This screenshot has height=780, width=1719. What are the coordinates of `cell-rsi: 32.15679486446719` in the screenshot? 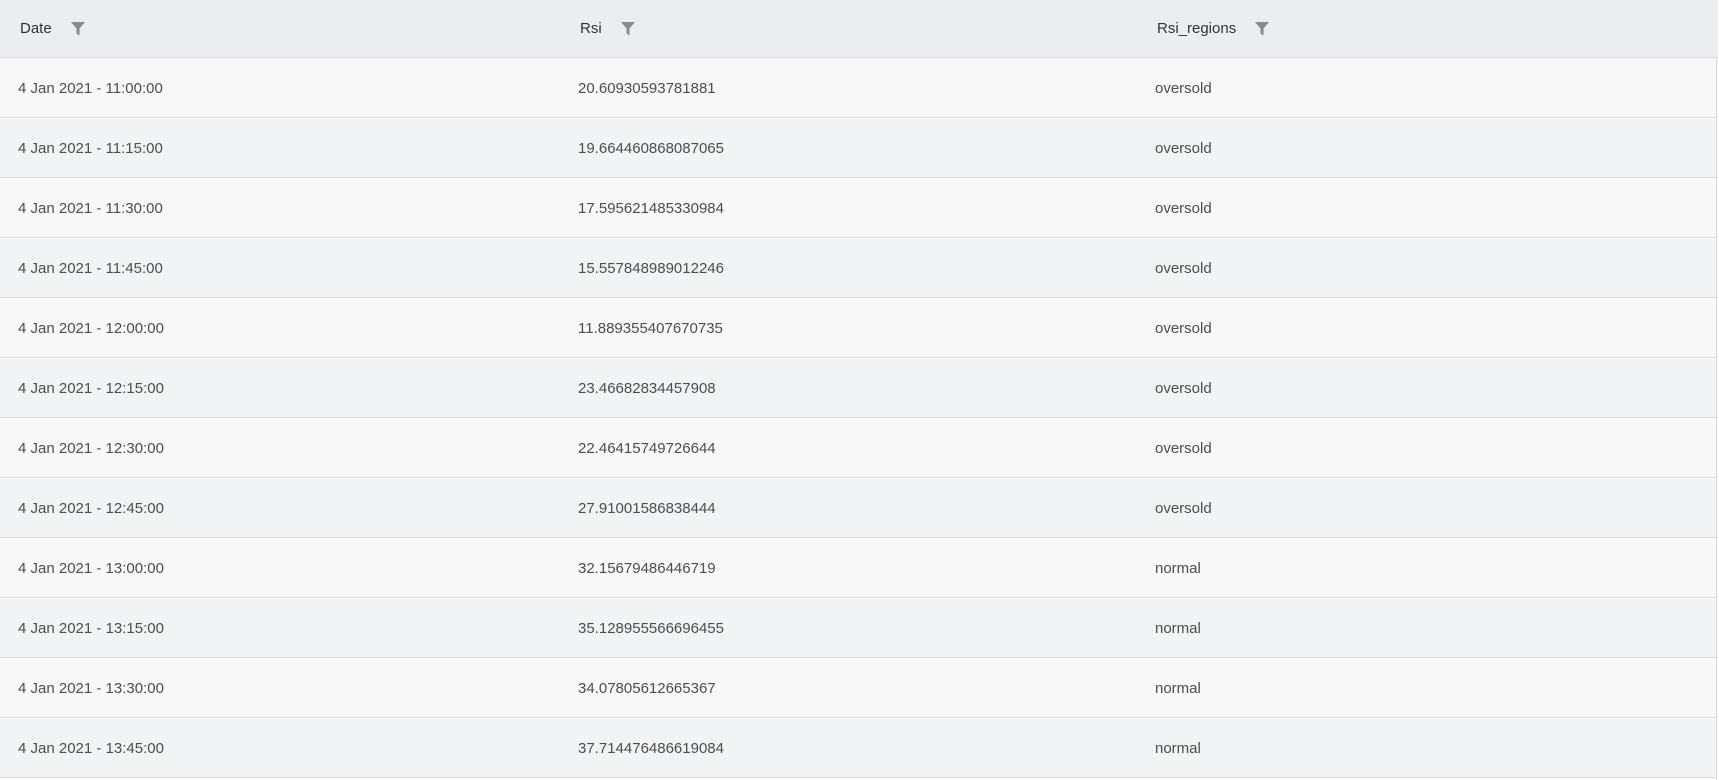 It's located at (647, 568).